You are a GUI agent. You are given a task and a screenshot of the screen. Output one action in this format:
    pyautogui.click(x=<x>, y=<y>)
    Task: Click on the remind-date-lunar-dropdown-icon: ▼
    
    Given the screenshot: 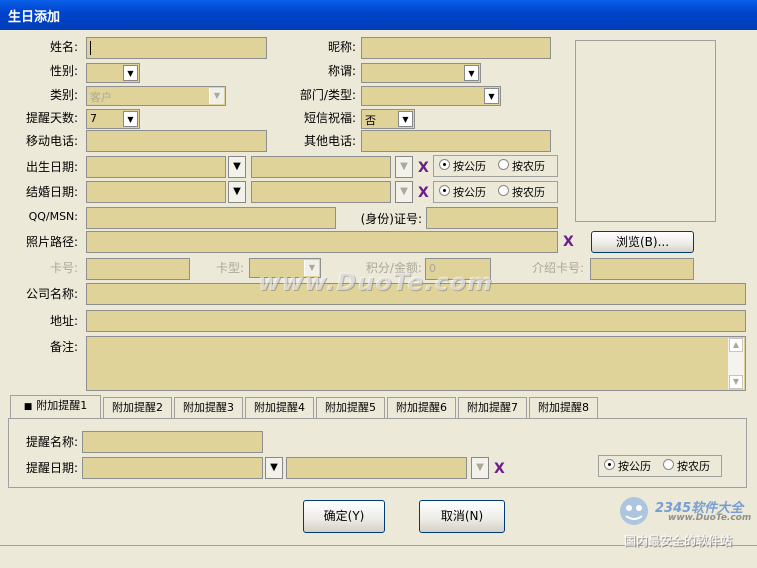 What is the action you would take?
    pyautogui.click(x=480, y=468)
    